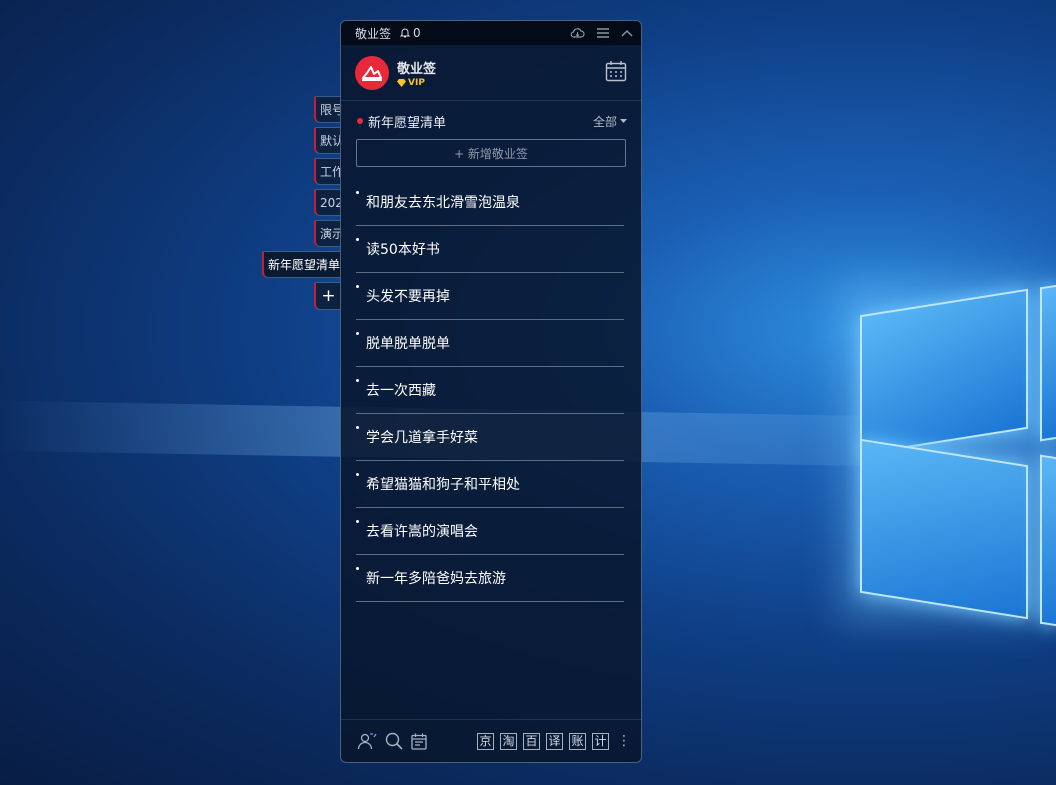 The height and width of the screenshot is (785, 1056). I want to click on filter-label: 全部, so click(604, 121).